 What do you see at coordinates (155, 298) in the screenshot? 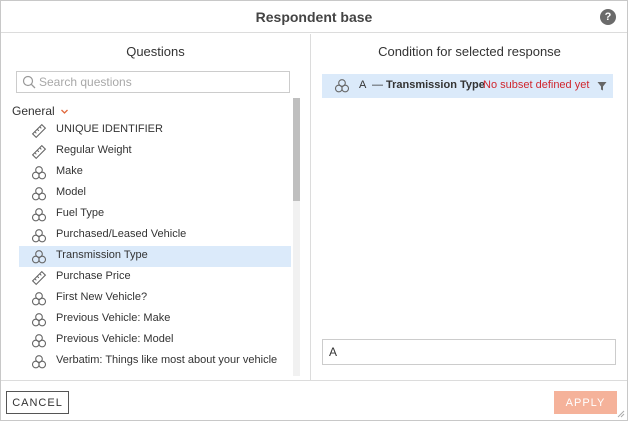
I see `question-item: First New Vehicle?` at bounding box center [155, 298].